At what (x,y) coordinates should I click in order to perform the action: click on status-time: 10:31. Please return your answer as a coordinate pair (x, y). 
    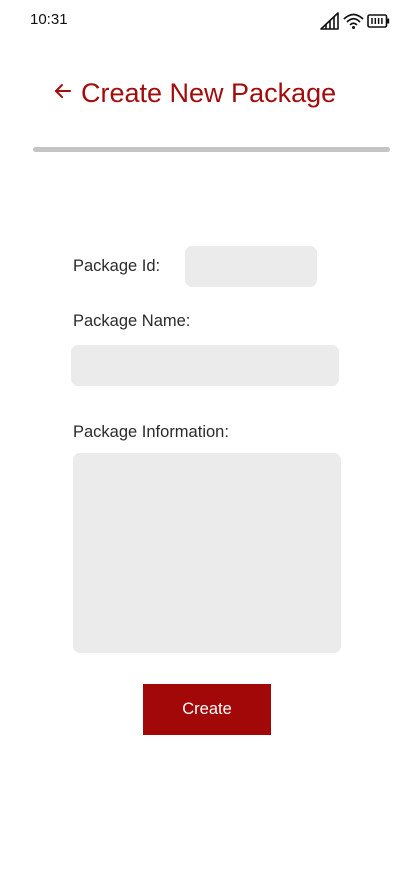
    Looking at the image, I should click on (49, 19).